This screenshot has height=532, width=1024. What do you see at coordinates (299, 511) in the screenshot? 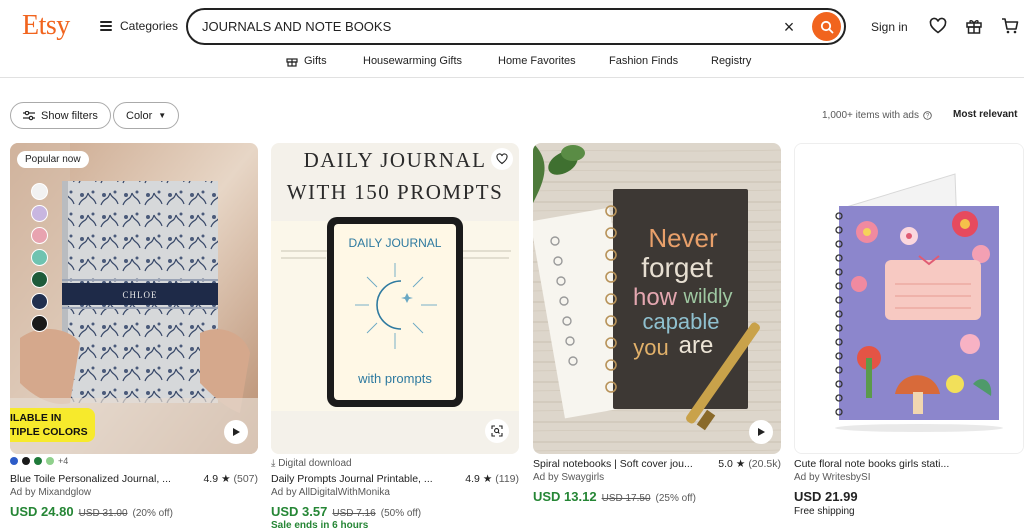
I see `sale-price: USD 3.57` at bounding box center [299, 511].